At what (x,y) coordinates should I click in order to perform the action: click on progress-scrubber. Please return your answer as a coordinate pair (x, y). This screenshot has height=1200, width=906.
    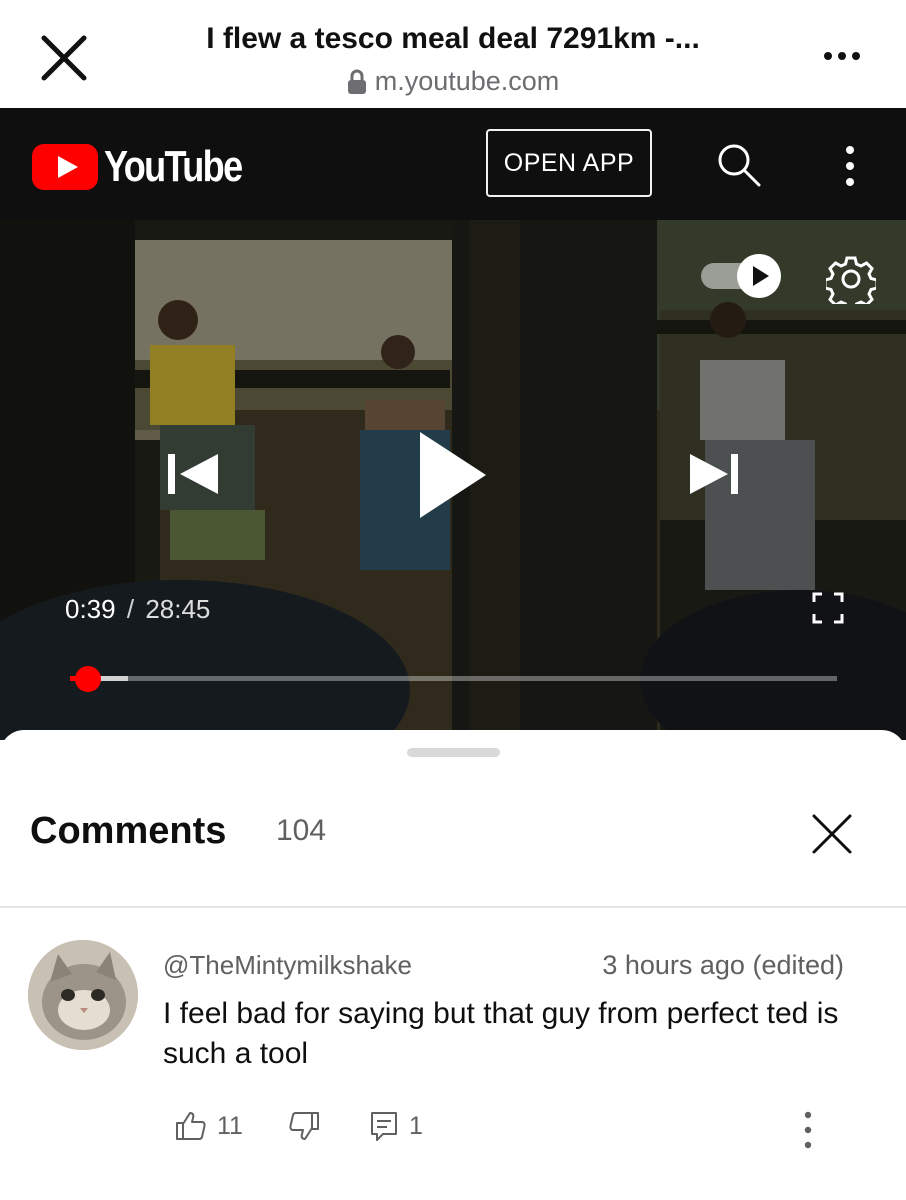
    Looking at the image, I should click on (87, 679).